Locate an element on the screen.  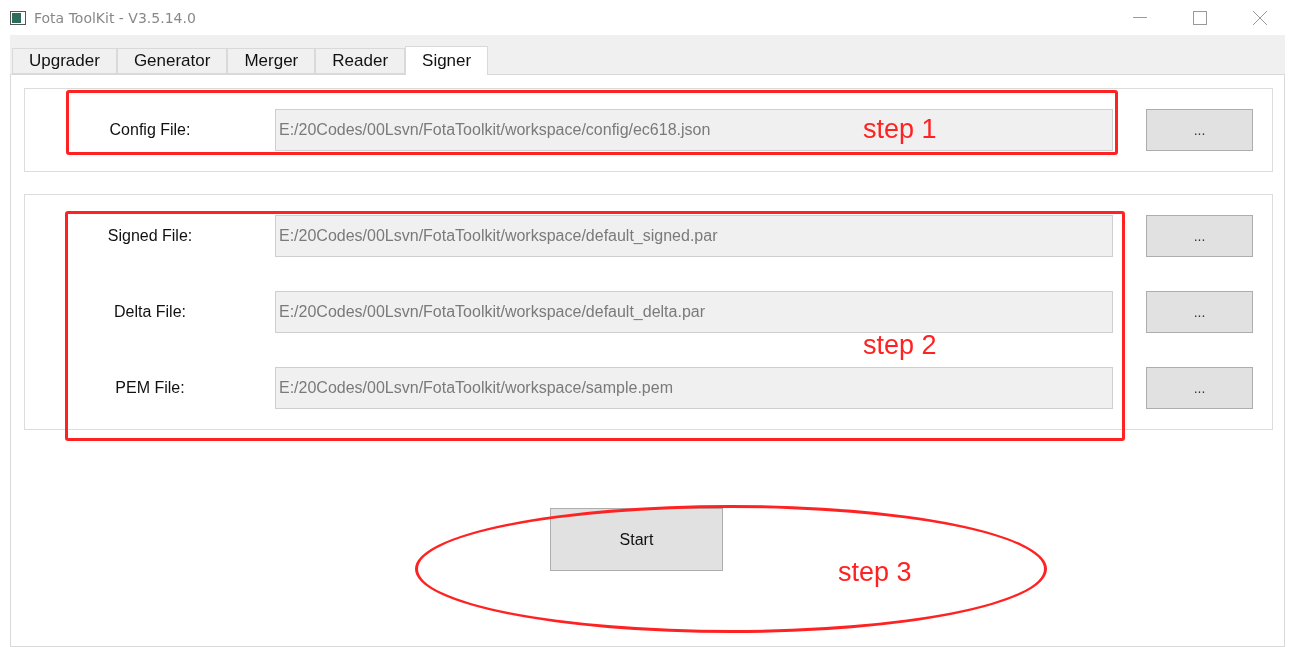
minimize-icon is located at coordinates (1140, 17).